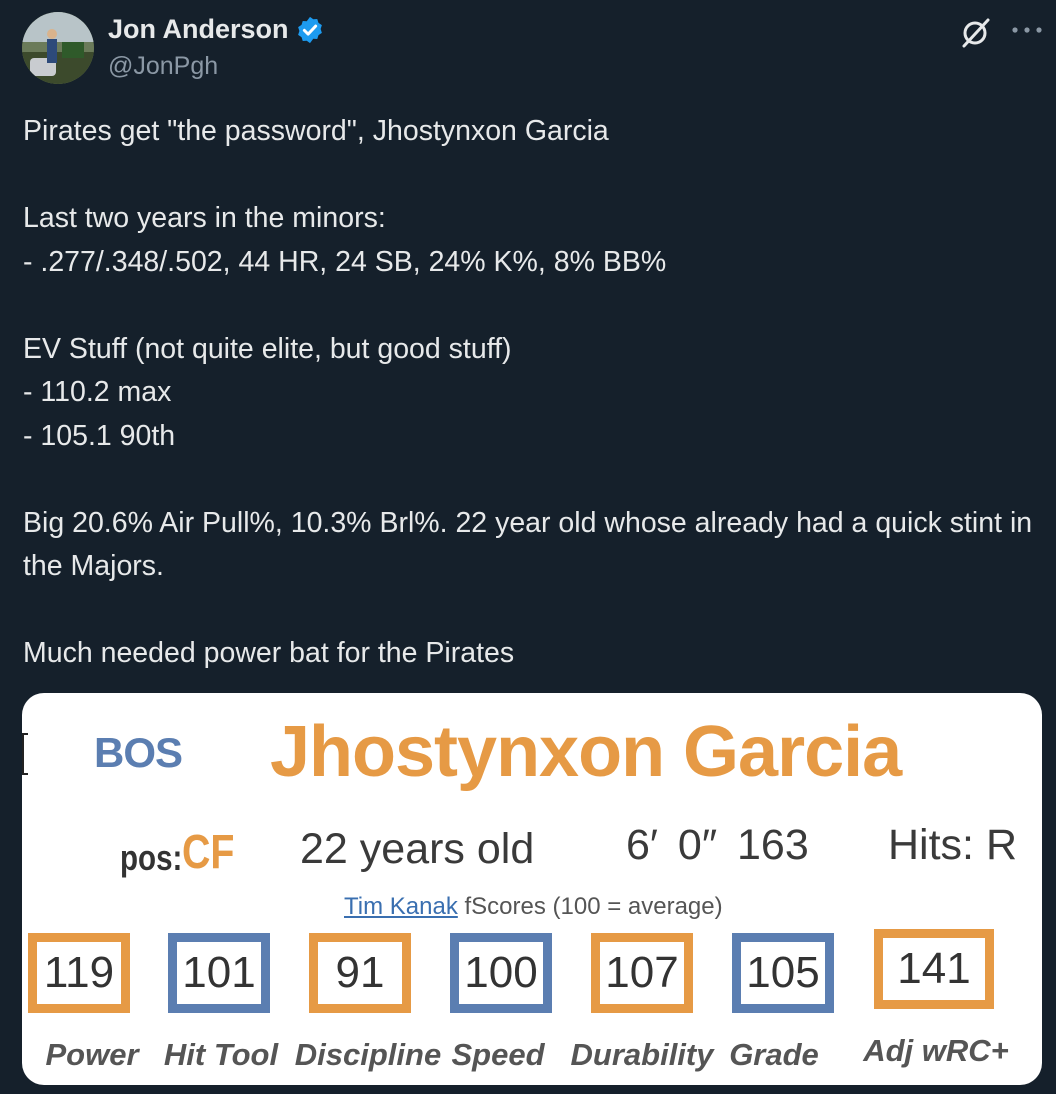  I want to click on score-label-adj-wrc: Adj wRC+, so click(936, 1050).